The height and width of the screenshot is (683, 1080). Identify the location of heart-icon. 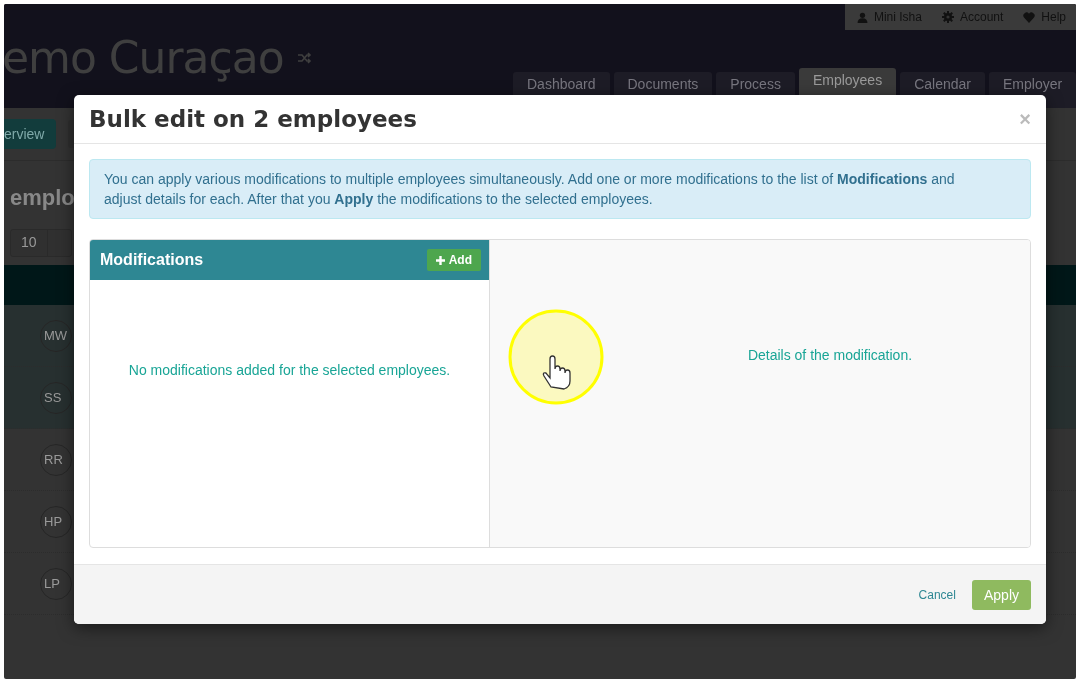
(1029, 17).